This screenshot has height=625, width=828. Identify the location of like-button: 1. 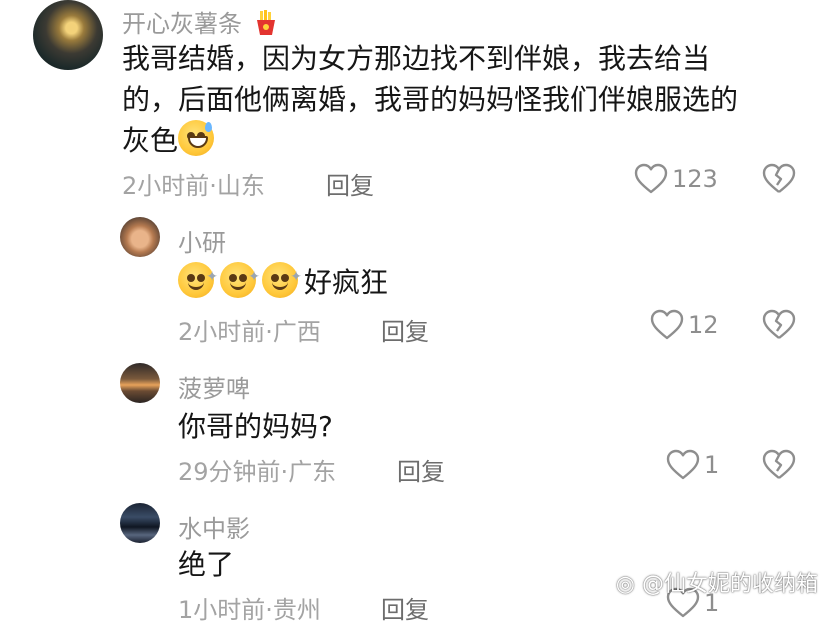
(692, 465).